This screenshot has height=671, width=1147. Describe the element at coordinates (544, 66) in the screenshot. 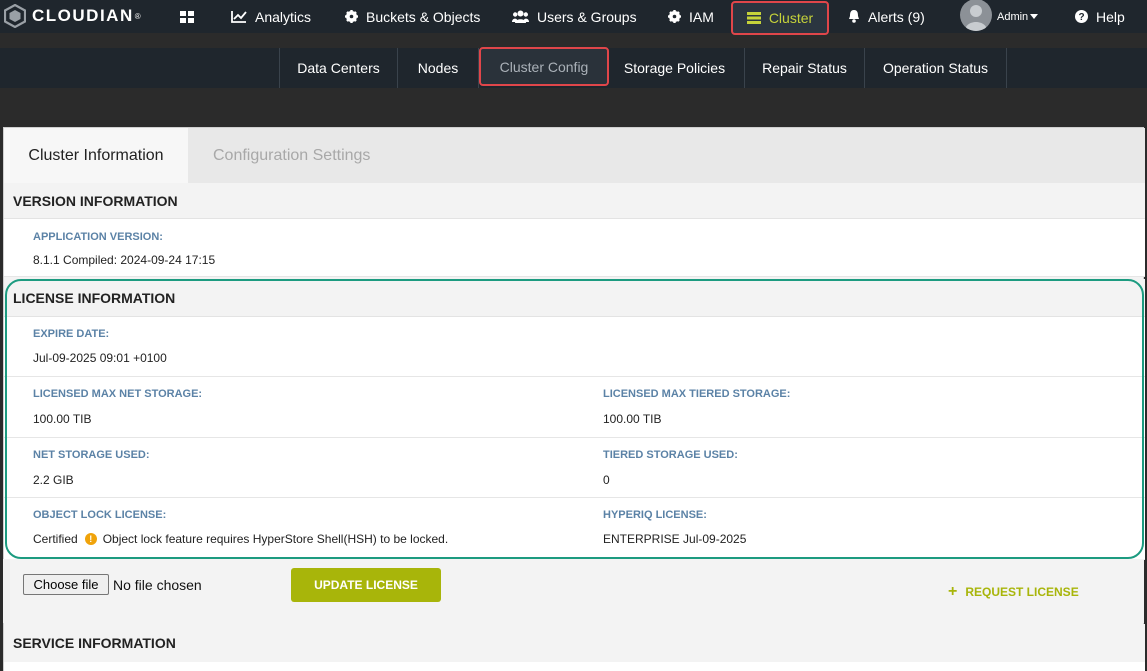

I see `subnav-cluster-config: Cluster Config` at that location.